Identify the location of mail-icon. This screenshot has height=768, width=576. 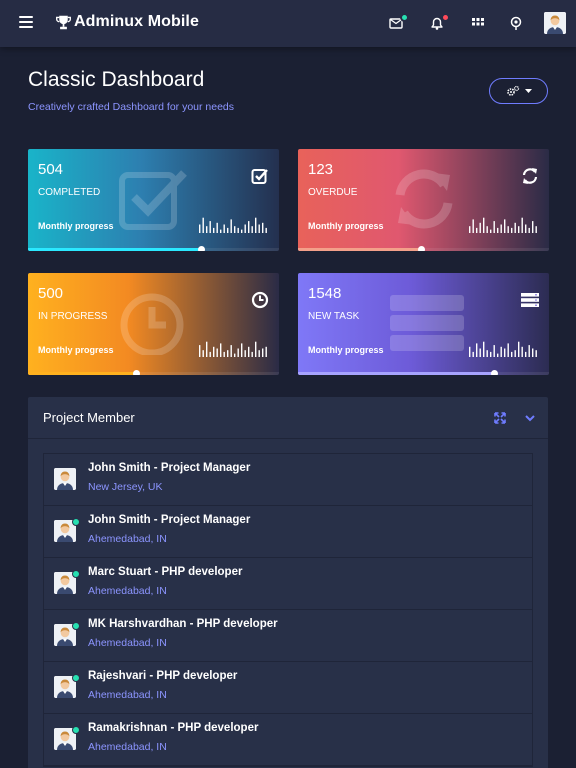
(398, 23).